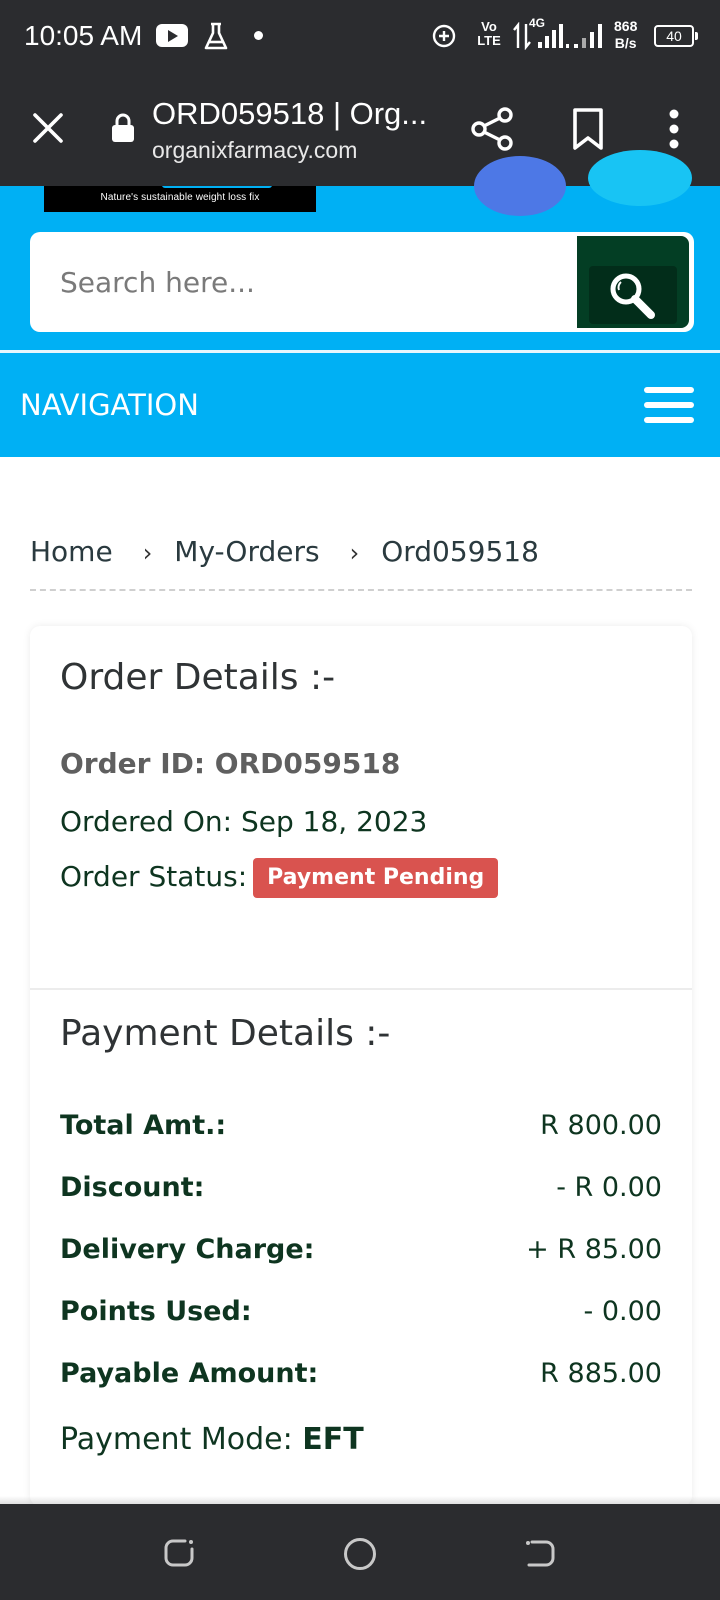 The image size is (720, 1600). Describe the element at coordinates (320, 282) in the screenshot. I see `search-input` at that location.